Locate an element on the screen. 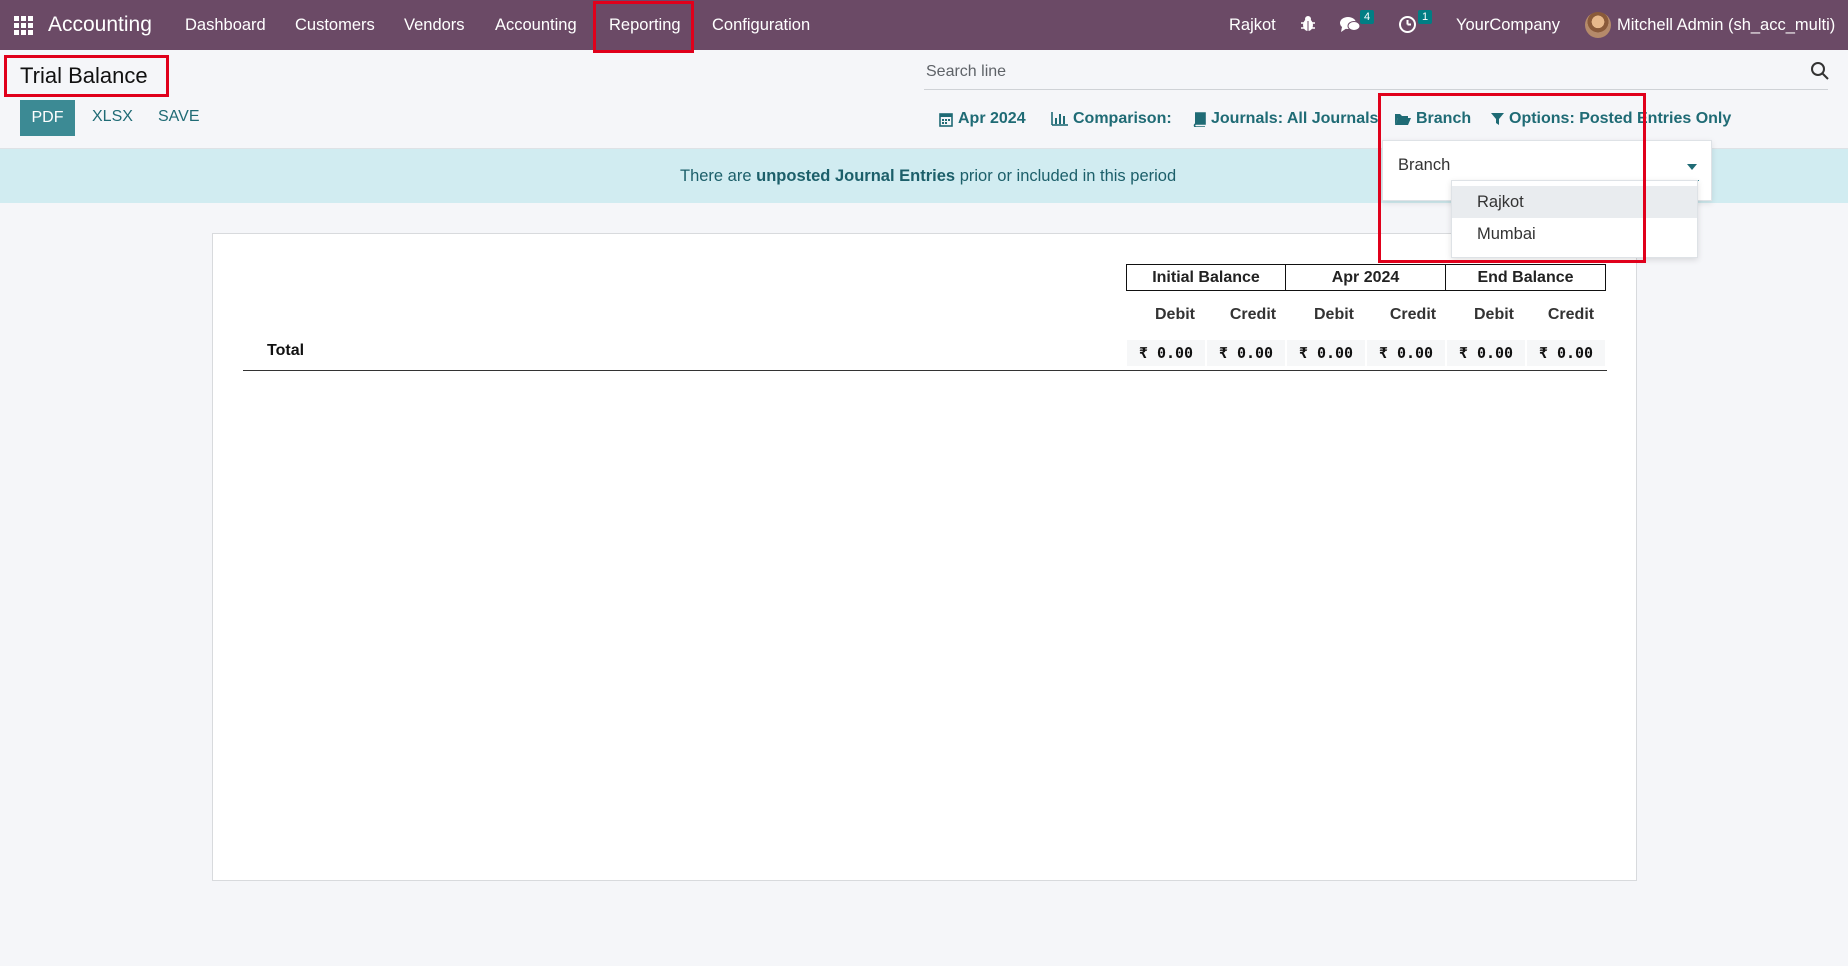 The width and height of the screenshot is (1848, 966). col-debit-end: Debit is located at coordinates (1494, 314).